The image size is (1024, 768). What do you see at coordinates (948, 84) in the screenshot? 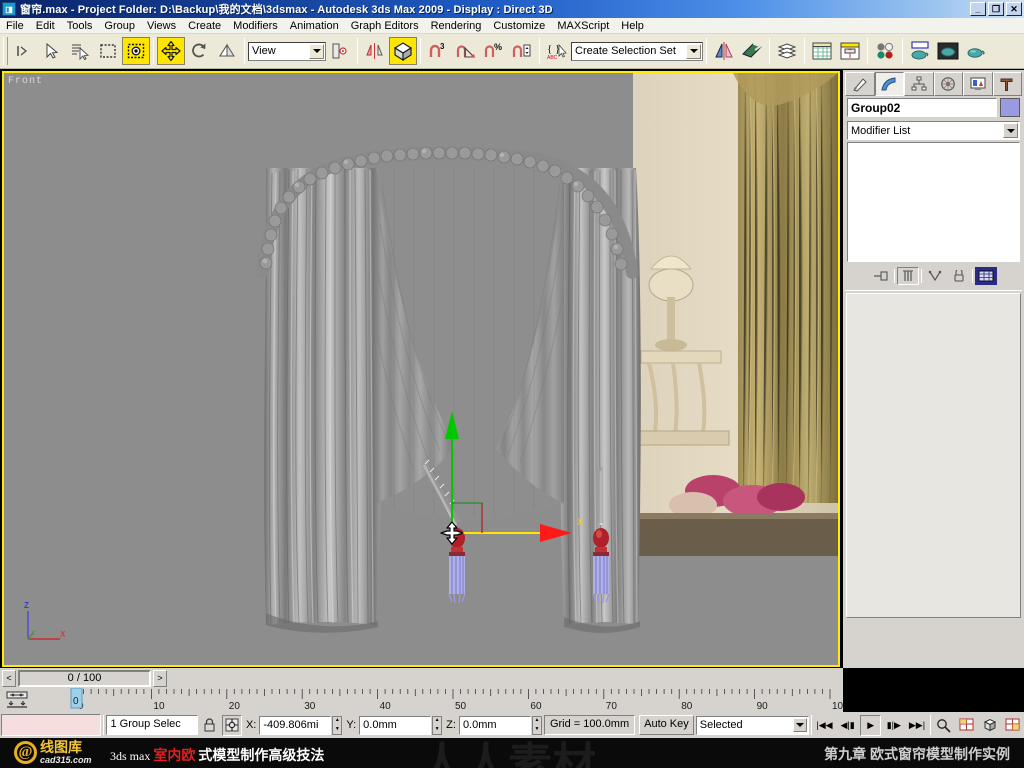
I see `motion-tab` at bounding box center [948, 84].